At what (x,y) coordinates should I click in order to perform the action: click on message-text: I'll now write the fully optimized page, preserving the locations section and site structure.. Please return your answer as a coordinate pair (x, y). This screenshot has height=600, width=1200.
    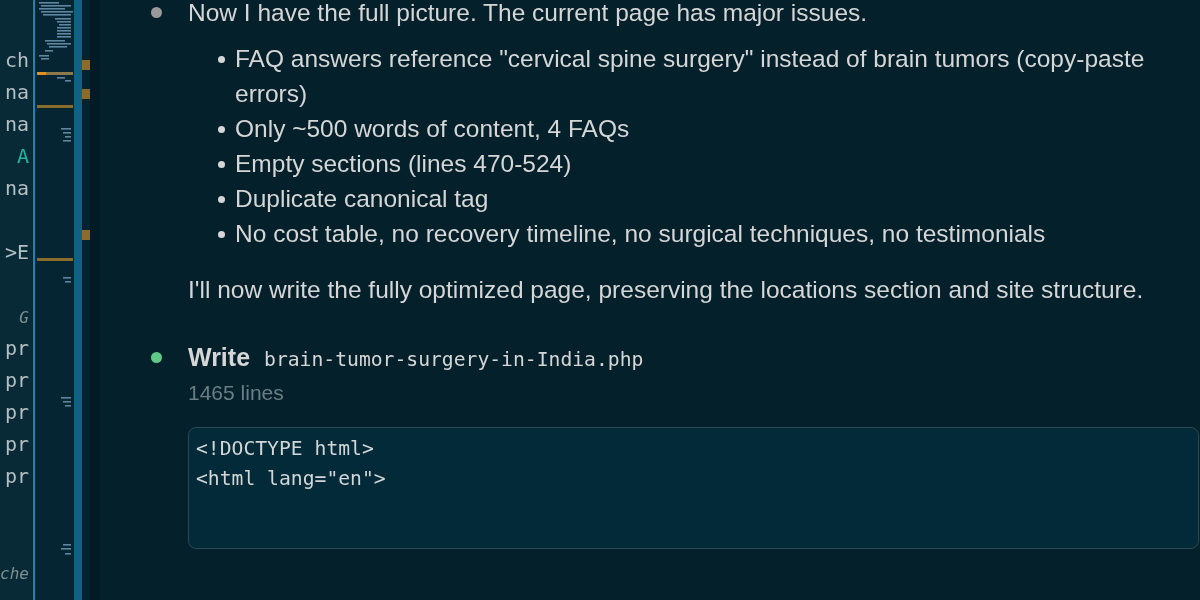
    Looking at the image, I should click on (666, 290).